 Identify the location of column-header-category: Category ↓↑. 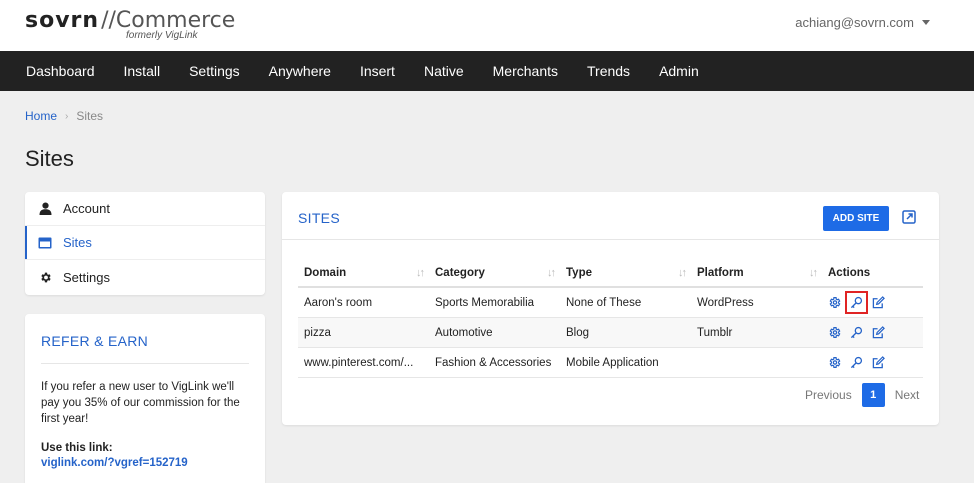
(494, 273).